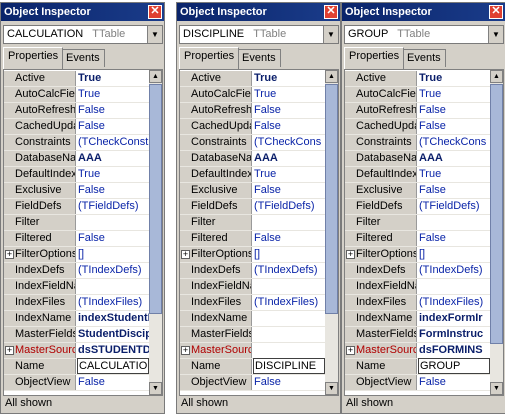 The width and height of the screenshot is (505, 418). Describe the element at coordinates (113, 318) in the screenshot. I see `property-value: indexStudentI` at that location.